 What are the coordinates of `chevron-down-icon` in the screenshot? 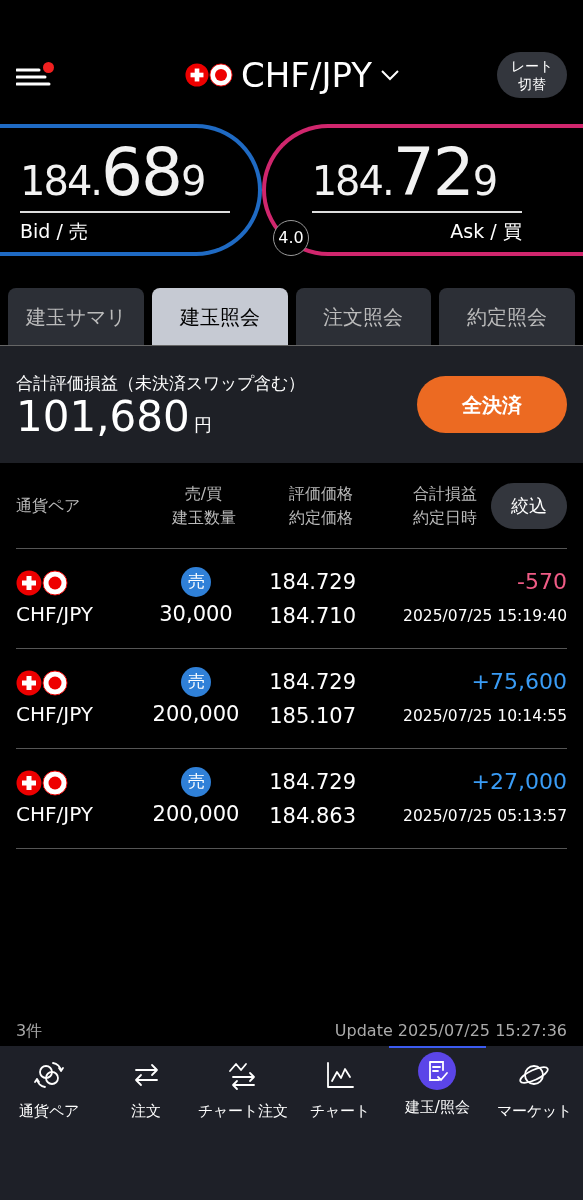 It's located at (389, 75).